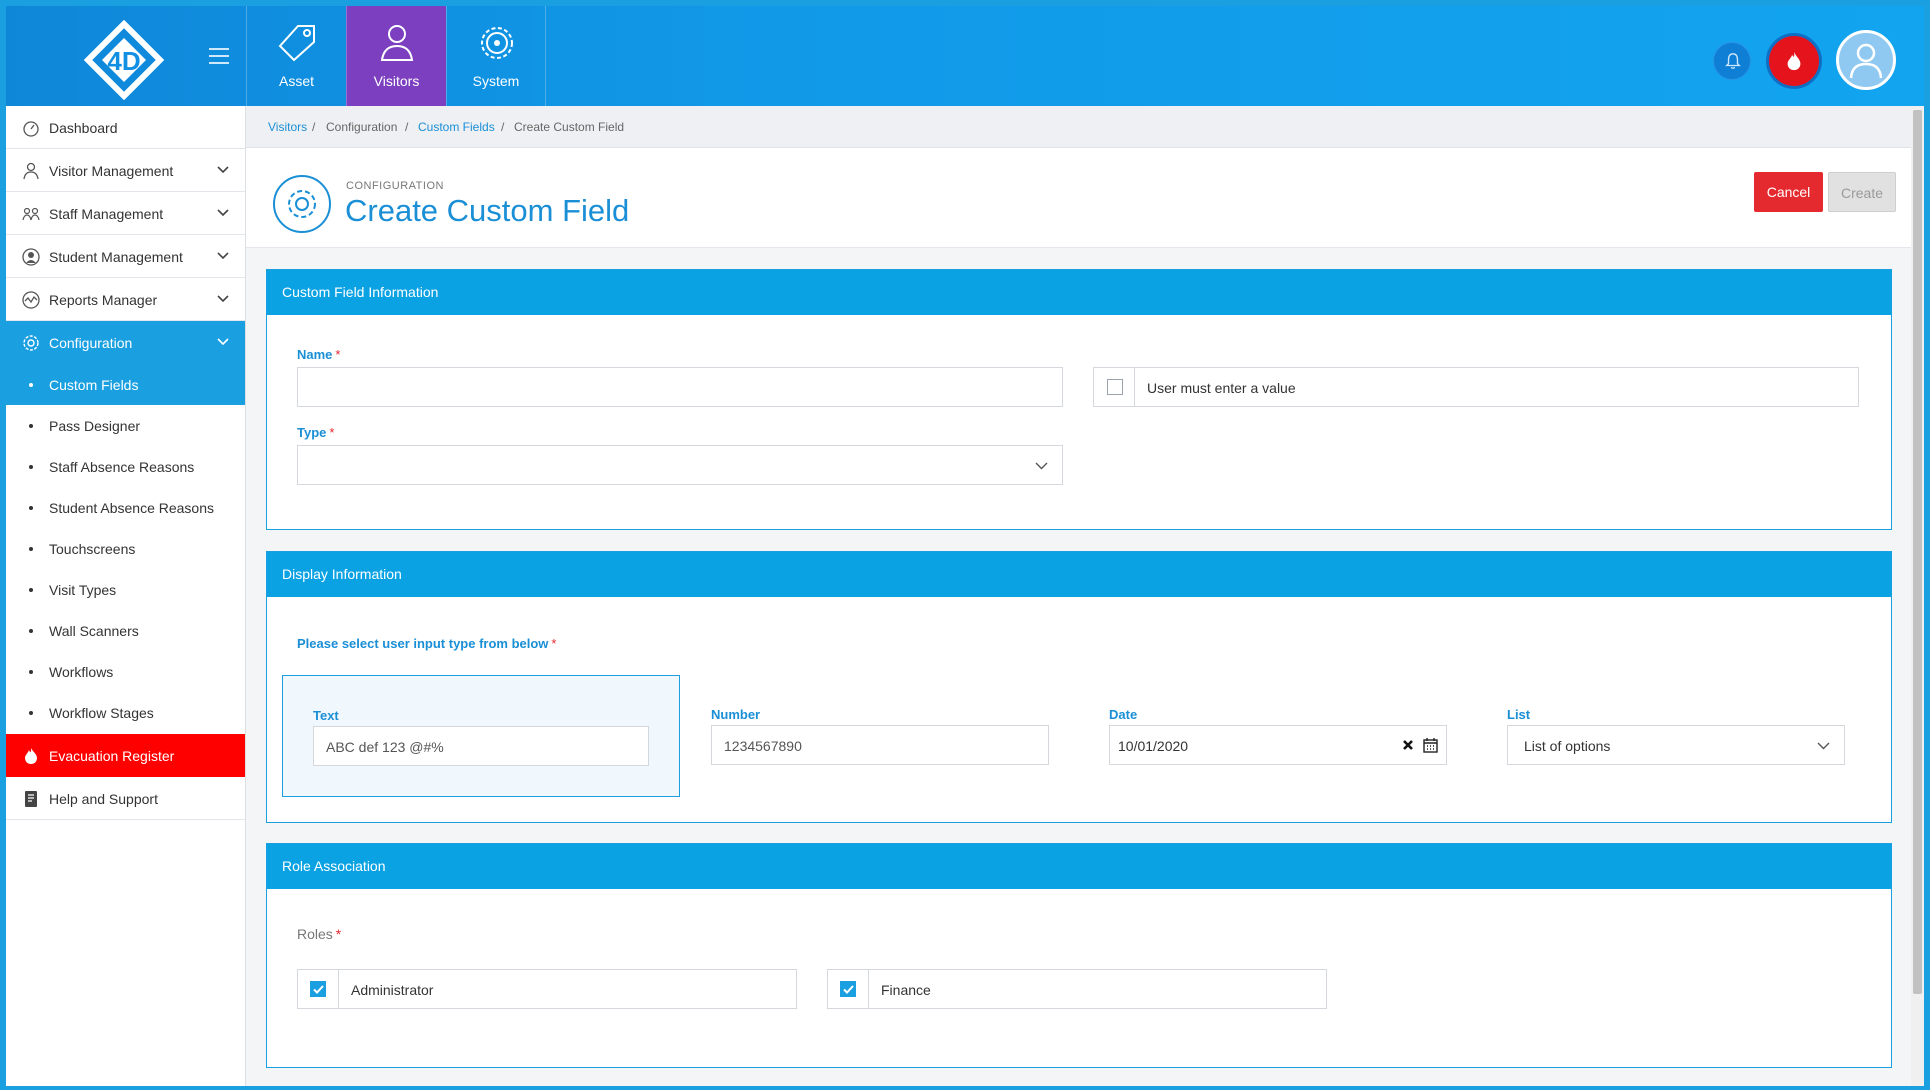 This screenshot has height=1090, width=1930. I want to click on check-icon, so click(318, 989).